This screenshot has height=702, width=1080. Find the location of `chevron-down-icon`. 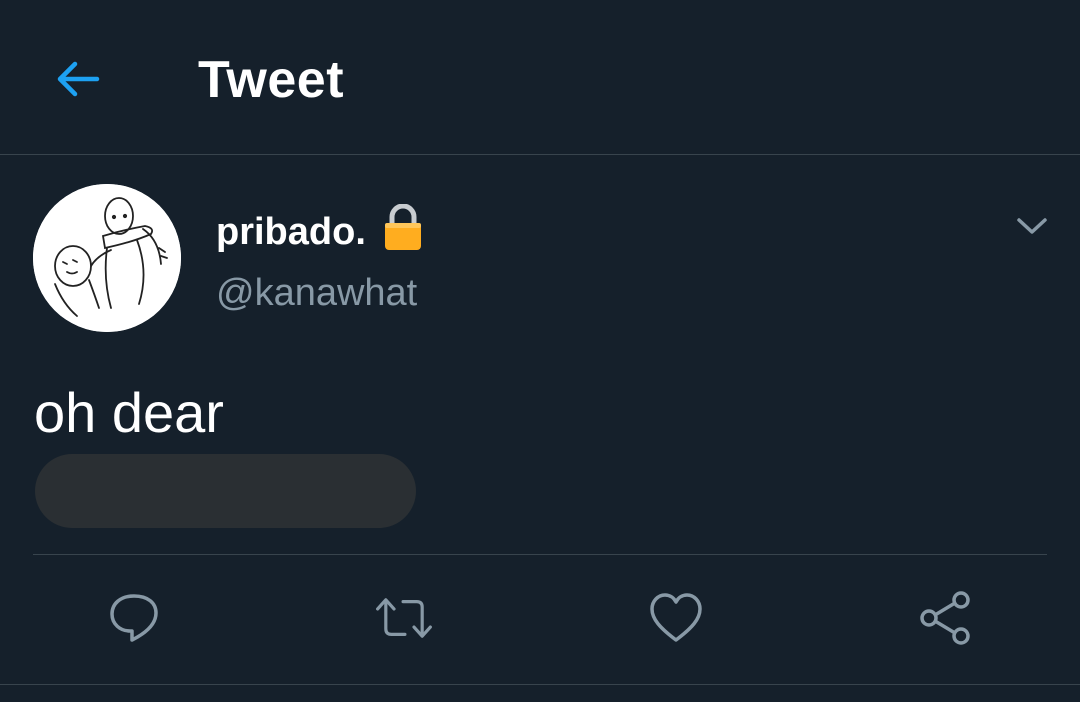

chevron-down-icon is located at coordinates (1032, 226).